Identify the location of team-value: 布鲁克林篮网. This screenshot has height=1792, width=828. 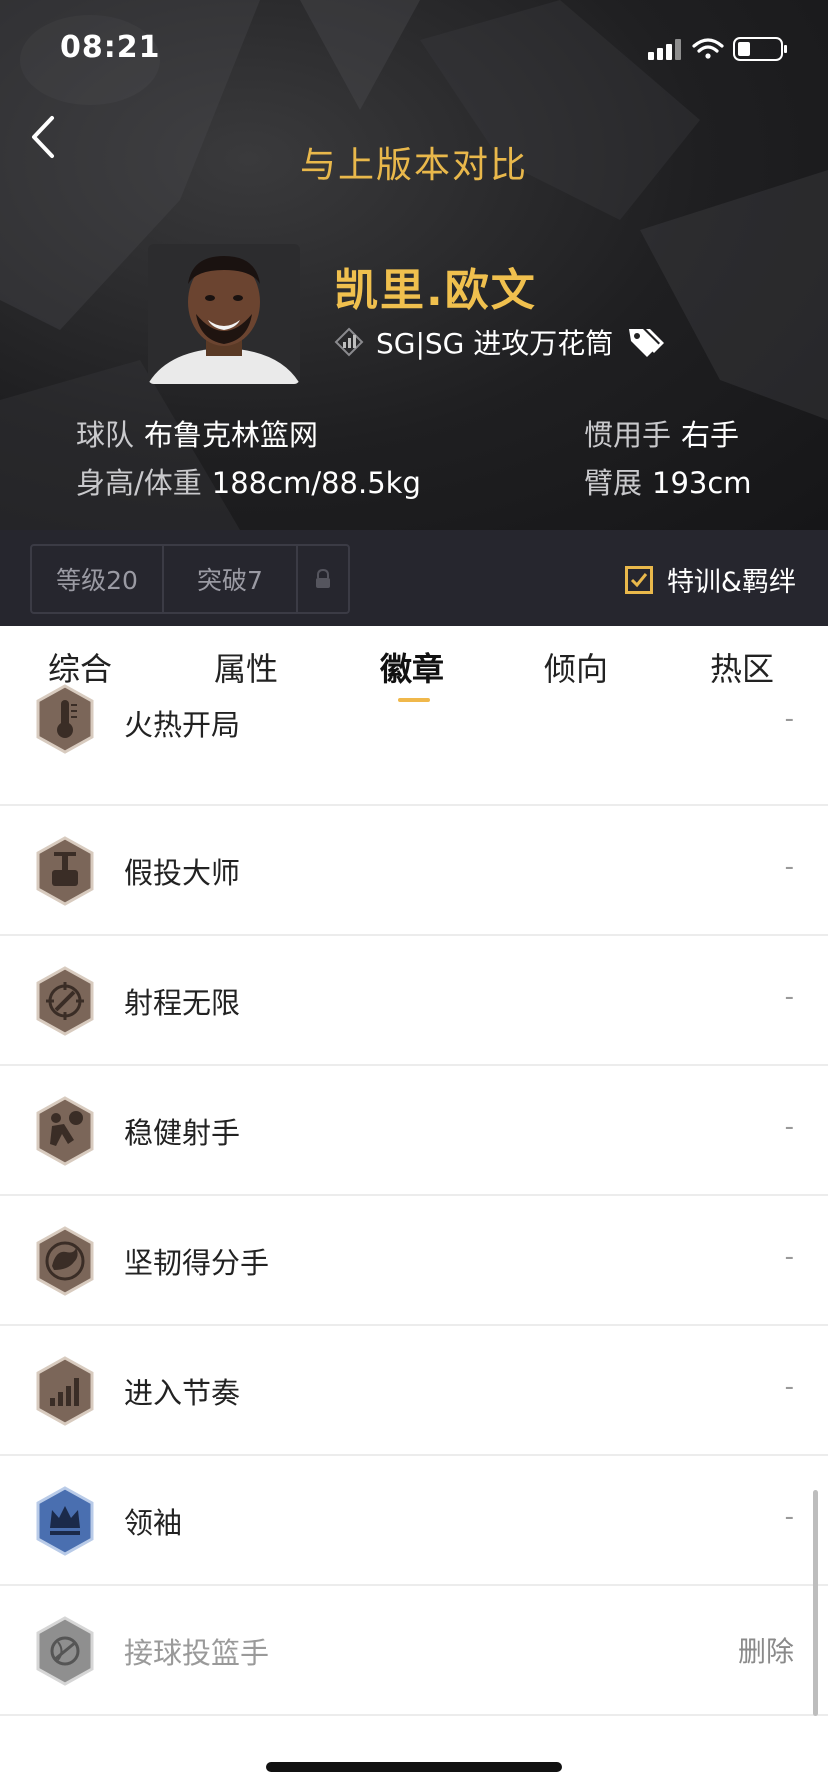
(231, 435).